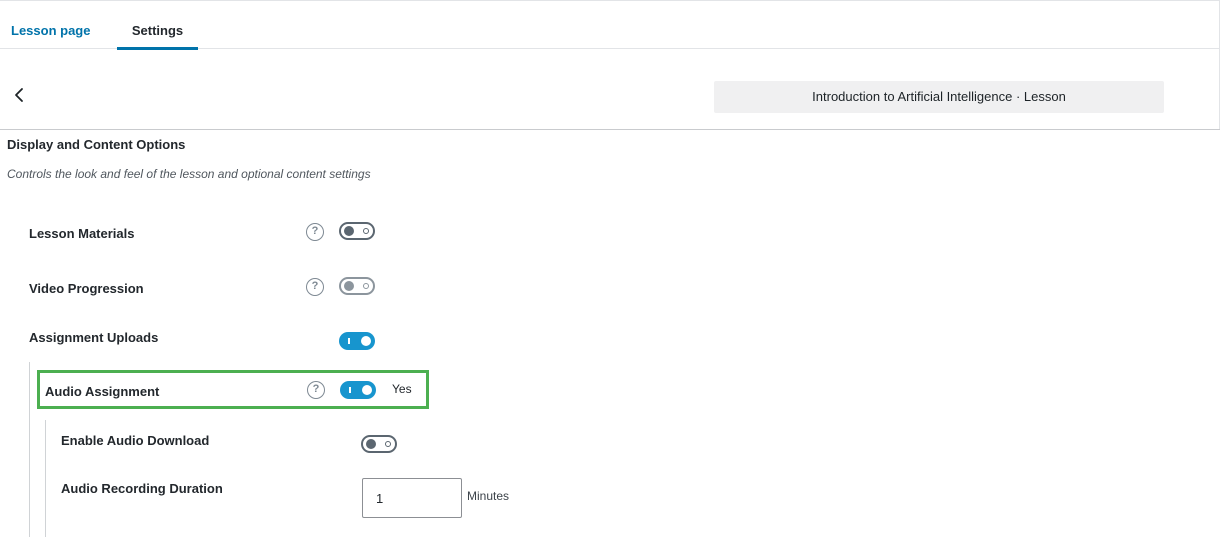 Image resolution: width=1220 pixels, height=537 pixels. I want to click on tab-lesson-page: Lesson page, so click(50, 30).